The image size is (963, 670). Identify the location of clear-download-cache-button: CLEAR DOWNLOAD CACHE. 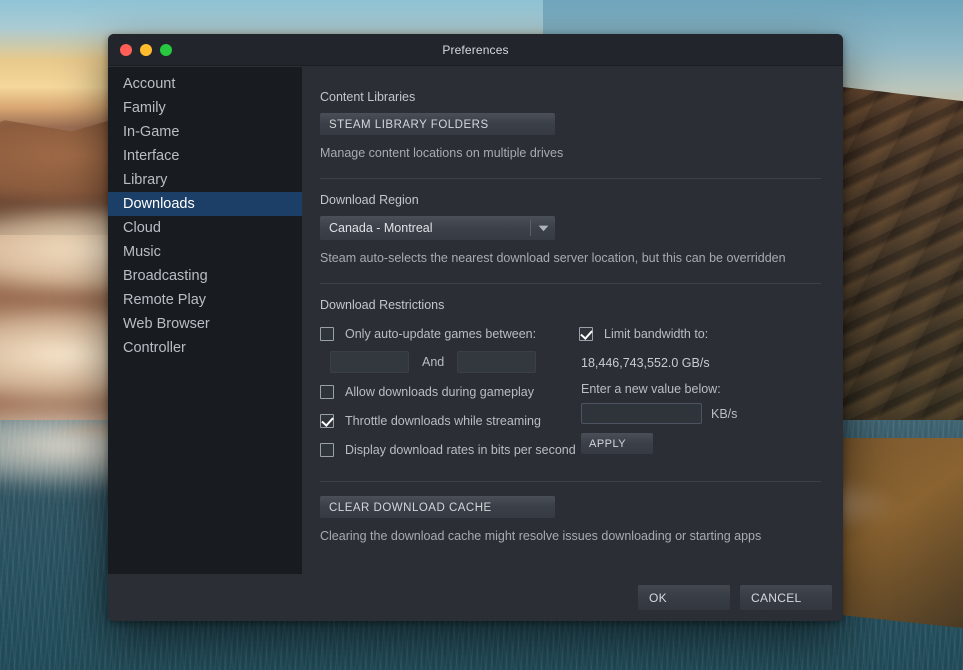
(437, 507).